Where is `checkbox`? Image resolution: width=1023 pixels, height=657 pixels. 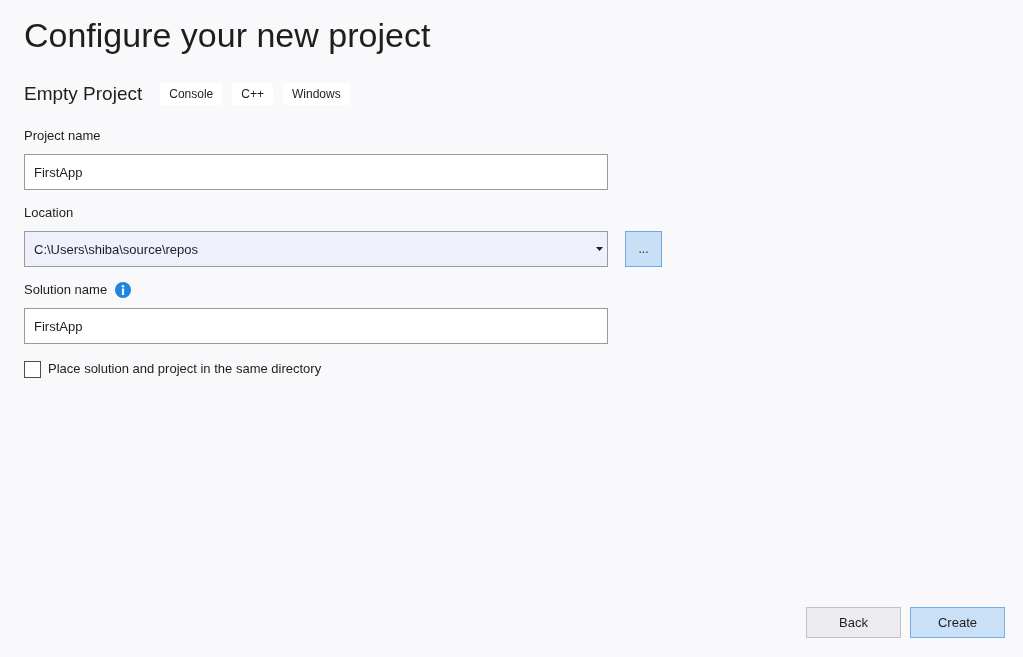 checkbox is located at coordinates (32, 369).